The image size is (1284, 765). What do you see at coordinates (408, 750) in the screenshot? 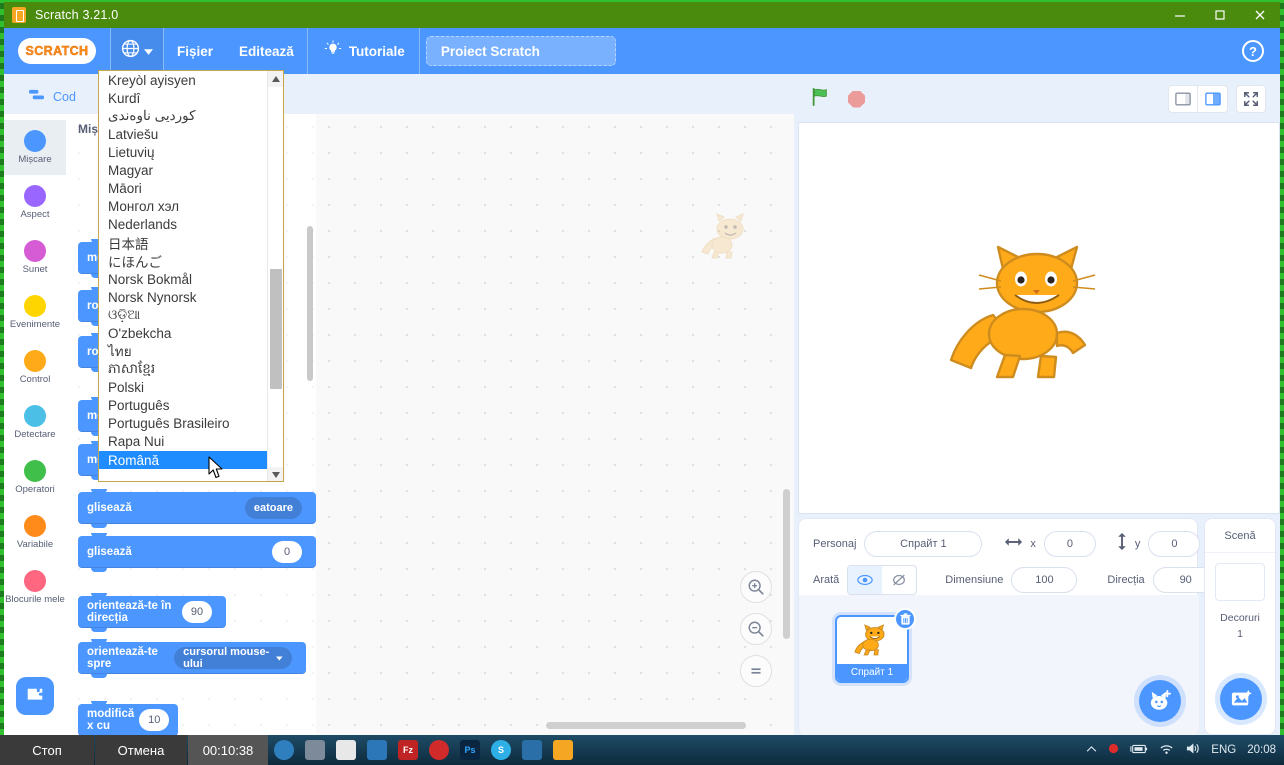
I see `filezilla-icon: Fz` at bounding box center [408, 750].